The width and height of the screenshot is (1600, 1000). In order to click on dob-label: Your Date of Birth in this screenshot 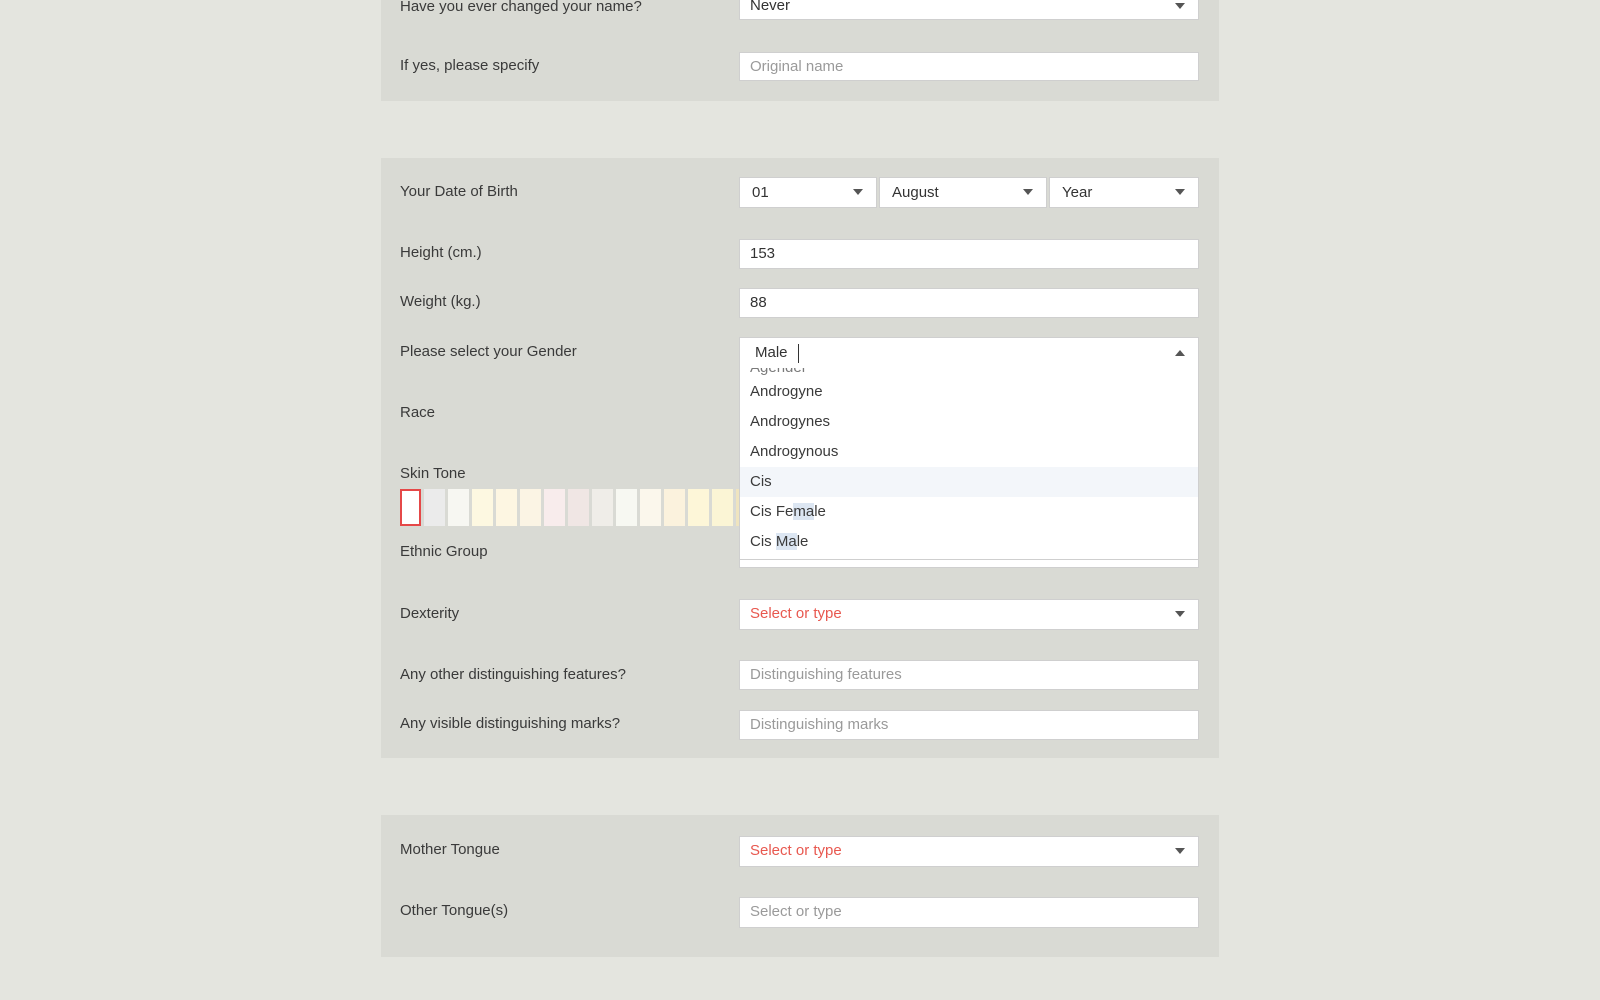, I will do `click(459, 191)`.